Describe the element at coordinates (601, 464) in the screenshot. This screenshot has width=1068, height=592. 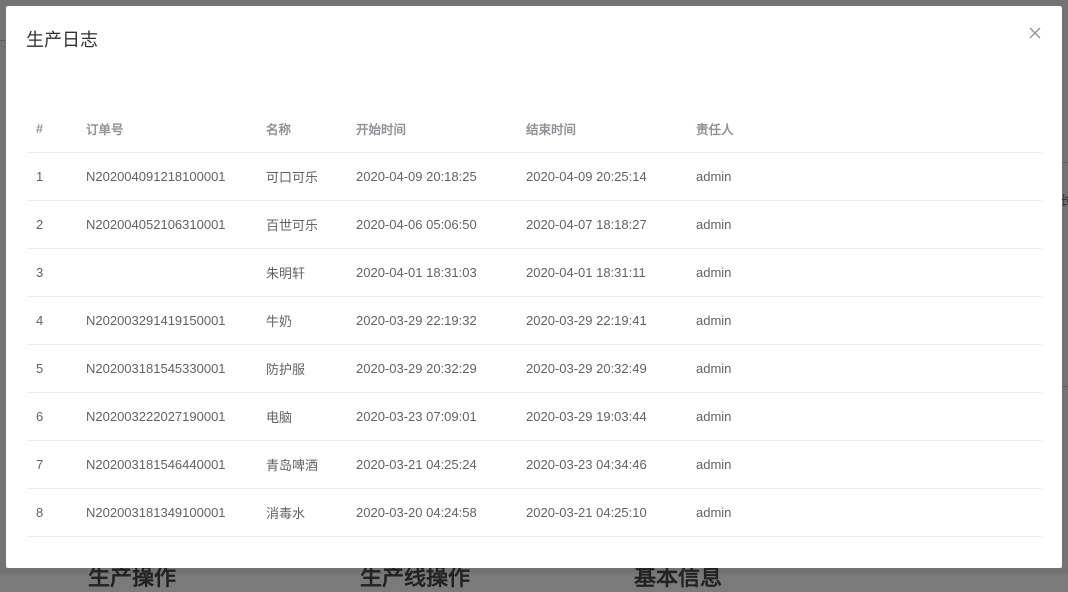
I see `cell-end-time: 2020-03-23 04:34:46` at that location.